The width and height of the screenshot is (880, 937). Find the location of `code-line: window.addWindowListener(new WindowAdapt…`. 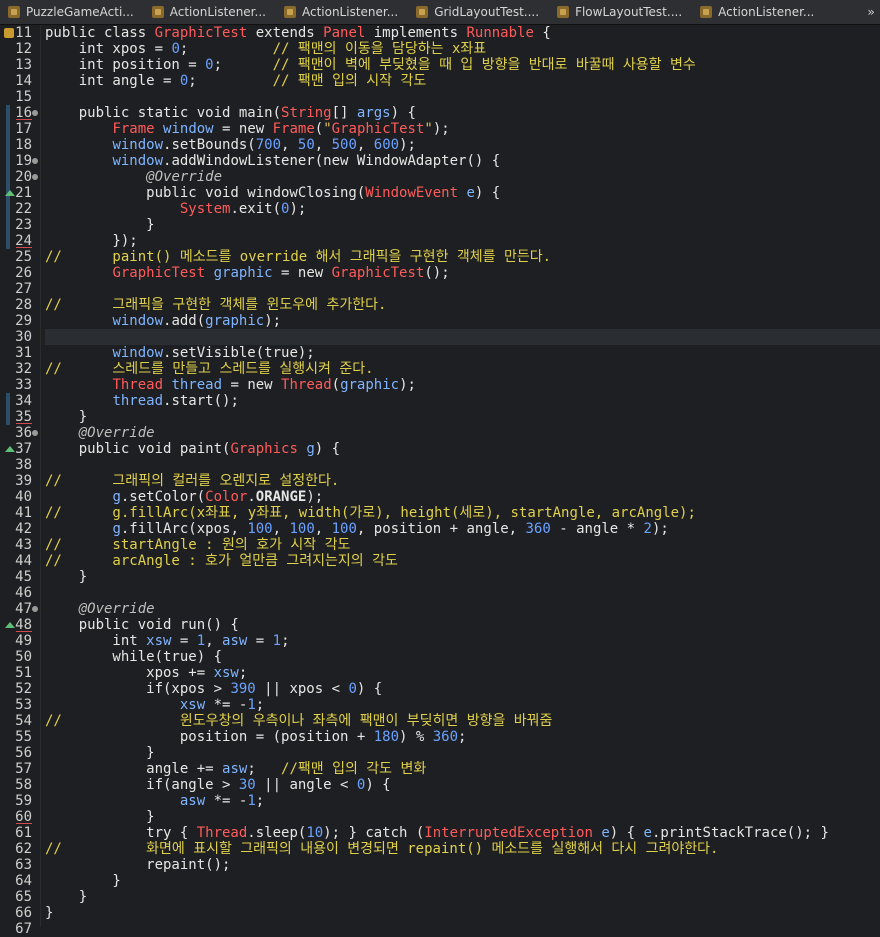

code-line: window.addWindowListener(new WindowAdapt… is located at coordinates (462, 161).